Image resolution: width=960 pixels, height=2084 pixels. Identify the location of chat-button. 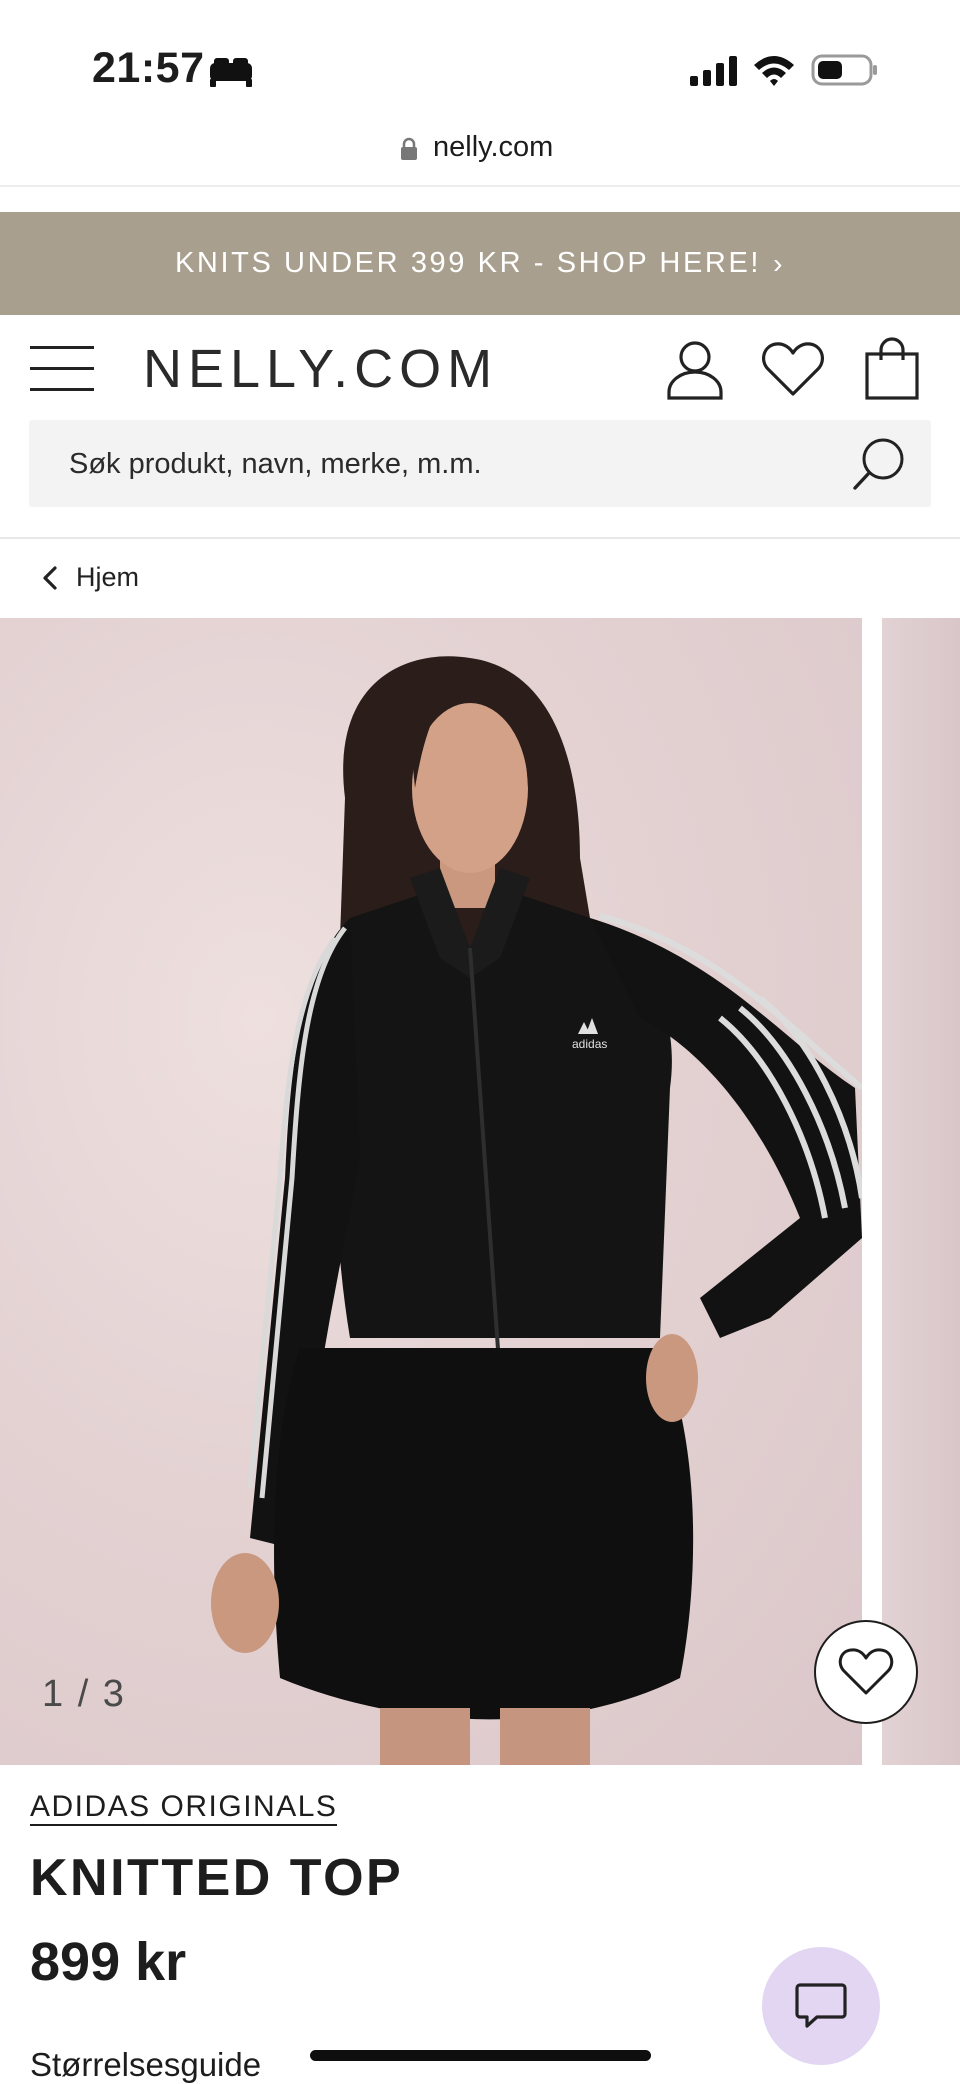
(821, 2006).